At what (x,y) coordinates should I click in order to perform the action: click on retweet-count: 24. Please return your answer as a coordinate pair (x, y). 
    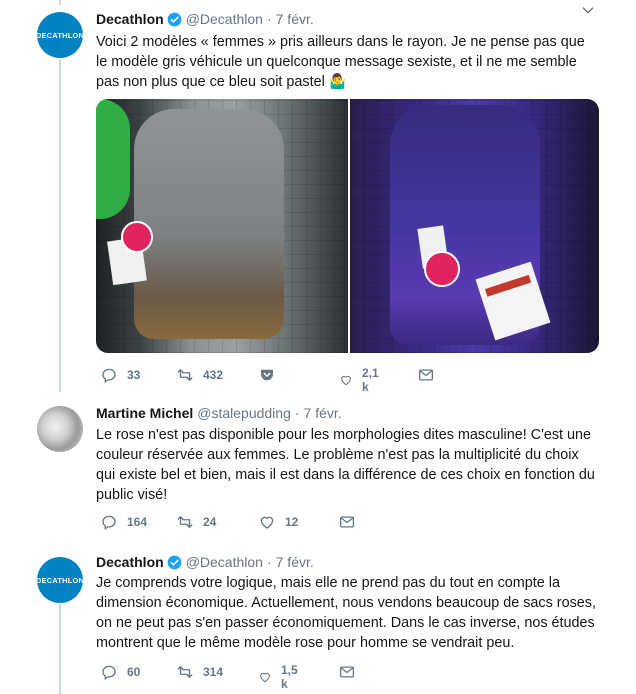
    Looking at the image, I should click on (210, 522).